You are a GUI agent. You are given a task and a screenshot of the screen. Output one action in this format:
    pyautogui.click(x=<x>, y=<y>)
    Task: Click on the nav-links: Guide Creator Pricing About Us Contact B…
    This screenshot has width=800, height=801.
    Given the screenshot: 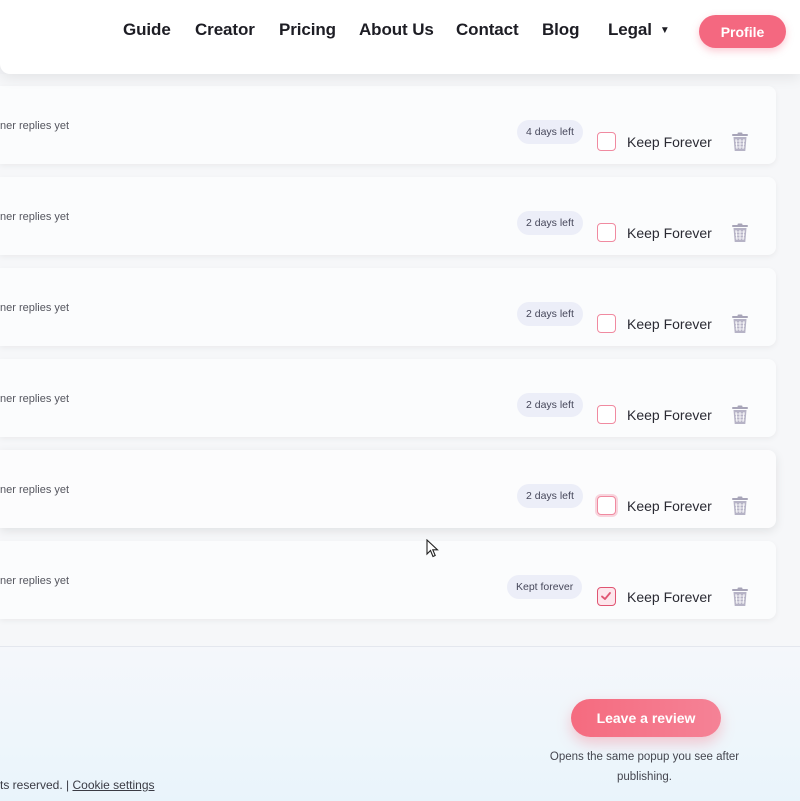 What is the action you would take?
    pyautogui.click(x=400, y=31)
    